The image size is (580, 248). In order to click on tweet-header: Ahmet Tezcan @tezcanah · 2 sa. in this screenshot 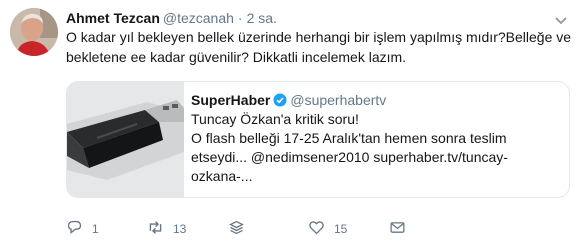, I will do `click(171, 18)`.